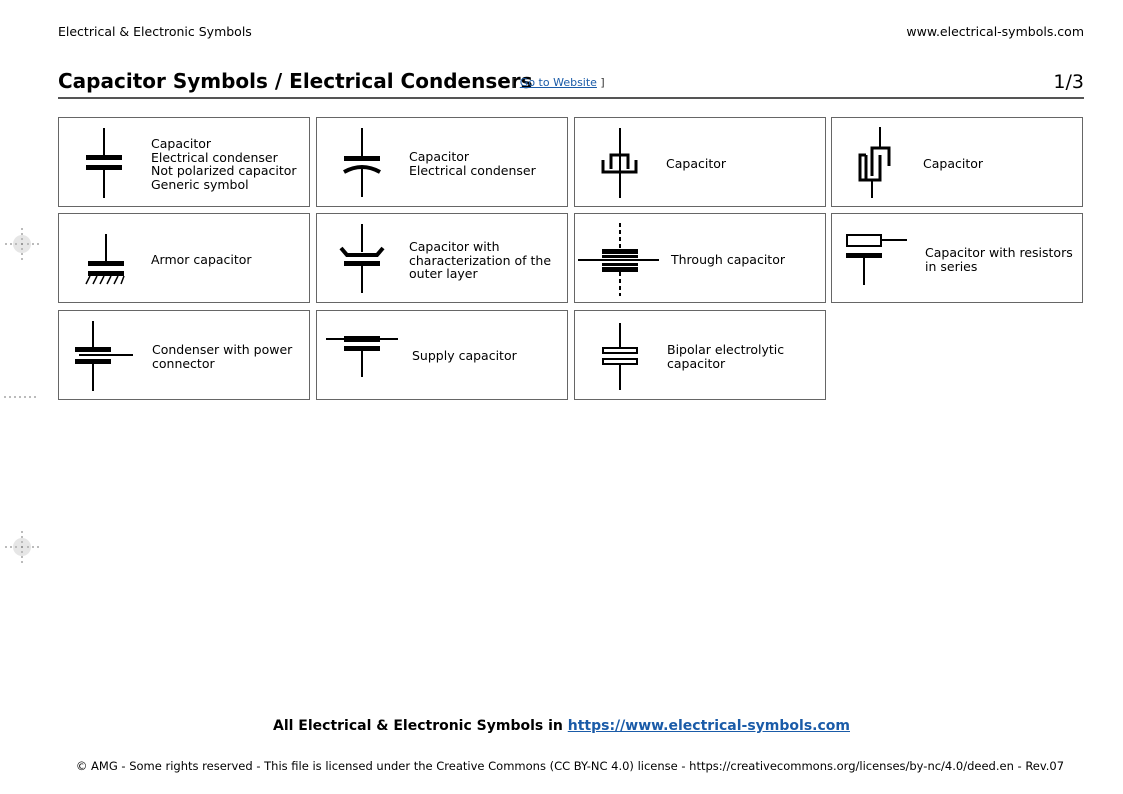 The height and width of the screenshot is (794, 1123). What do you see at coordinates (600, 82) in the screenshot?
I see `bracket-close: ]` at bounding box center [600, 82].